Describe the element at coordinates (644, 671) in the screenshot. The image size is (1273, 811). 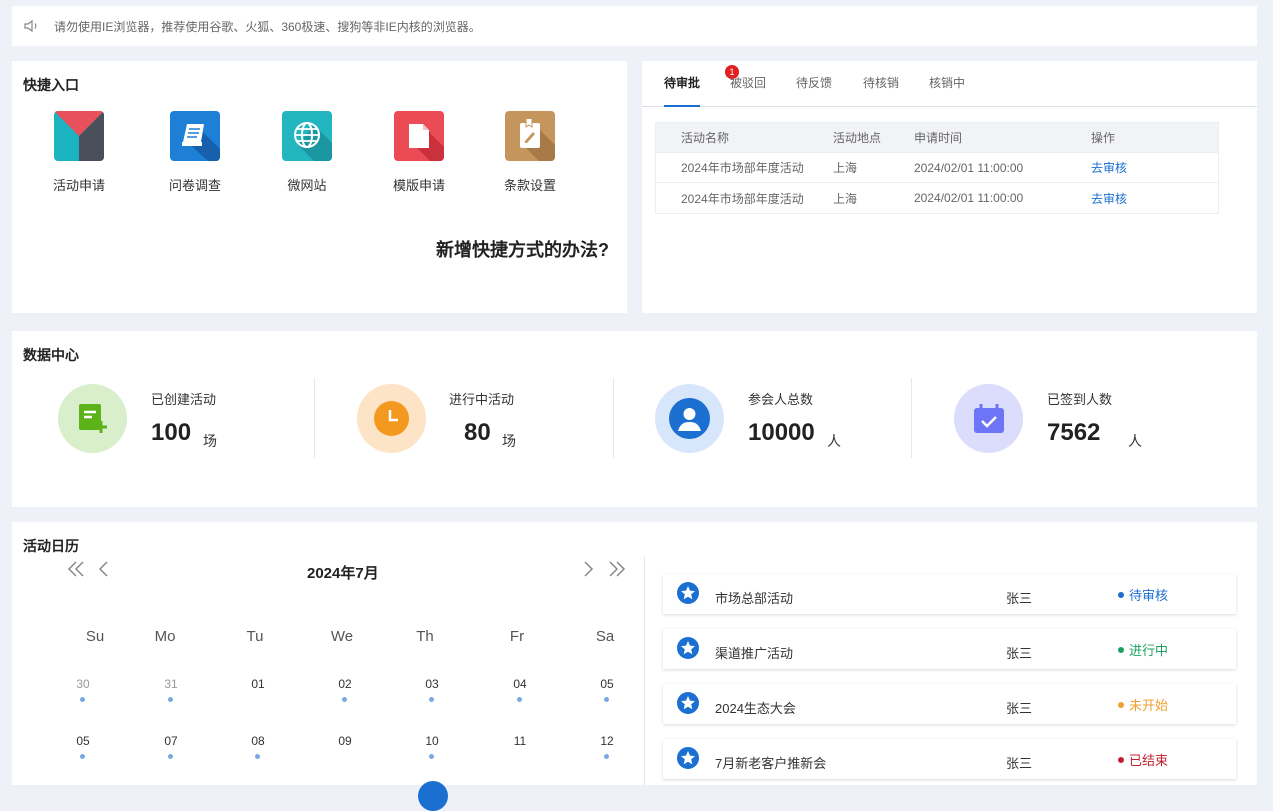
I see `divider` at that location.